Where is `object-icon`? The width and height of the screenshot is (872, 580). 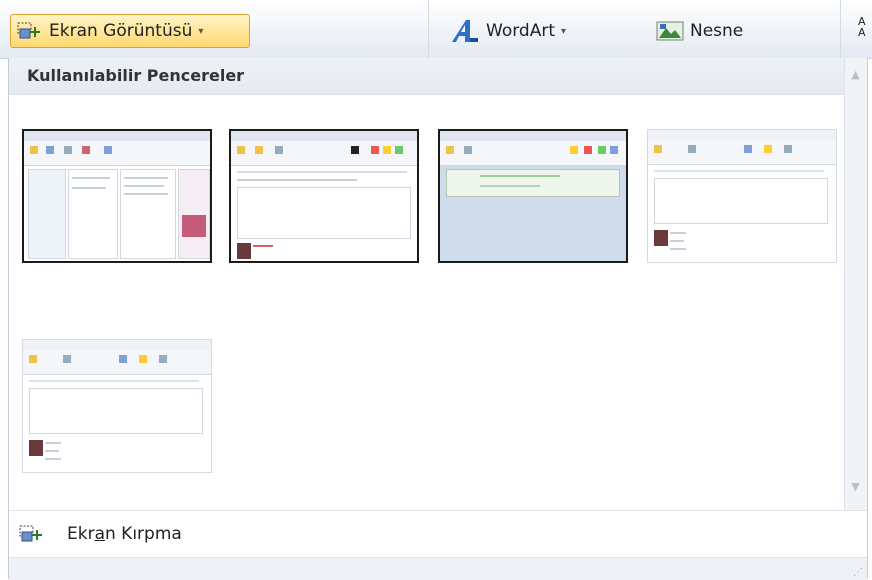 object-icon is located at coordinates (670, 31).